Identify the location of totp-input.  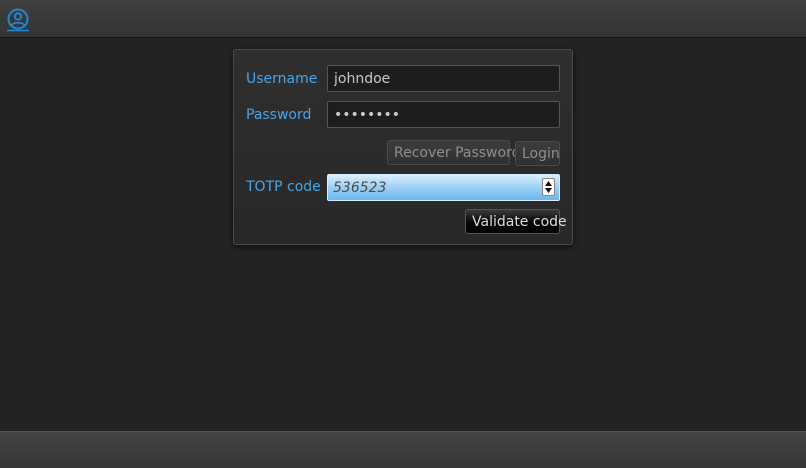
(430, 187).